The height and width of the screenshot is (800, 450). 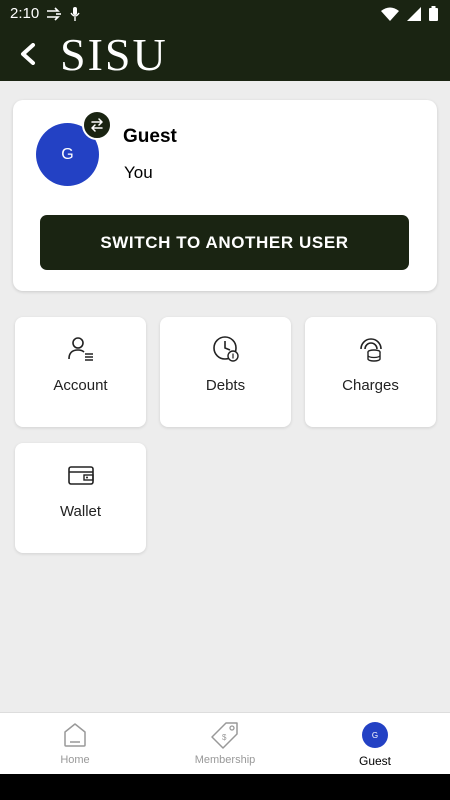 I want to click on nav-item-membership: $ Membership, so click(x=225, y=744).